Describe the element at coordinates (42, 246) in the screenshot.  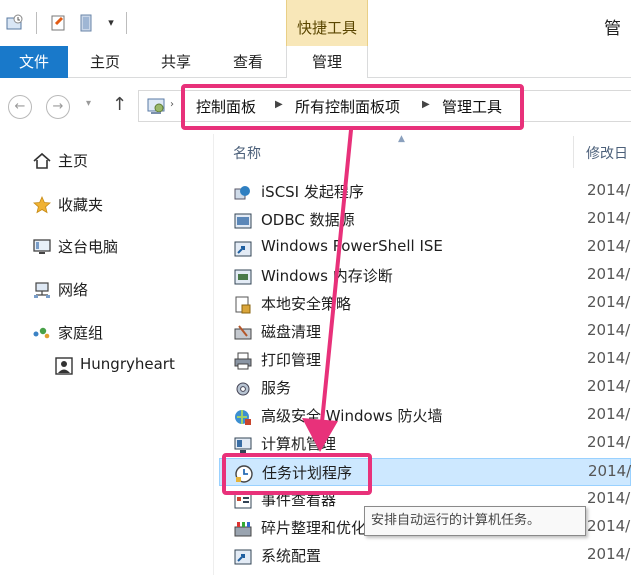
I see `computer-icon` at that location.